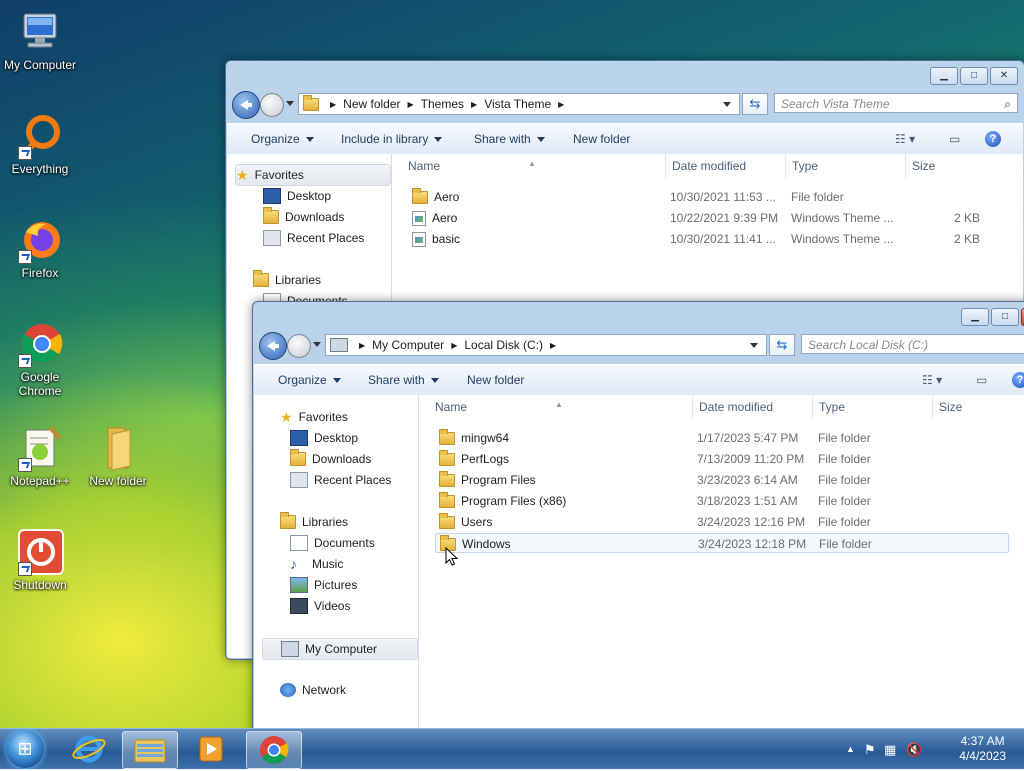 Image resolution: width=1024 pixels, height=771 pixels. Describe the element at coordinates (870, 750) in the screenshot. I see `action-center-flag-icon: ⚑` at that location.